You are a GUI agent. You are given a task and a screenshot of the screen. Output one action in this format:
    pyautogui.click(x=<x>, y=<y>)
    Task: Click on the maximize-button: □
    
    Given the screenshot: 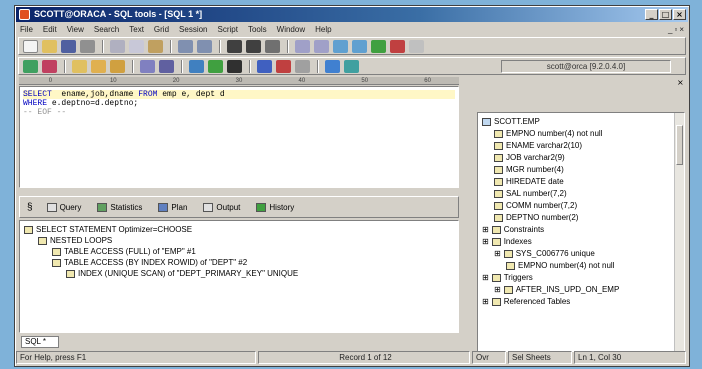 What is the action you would take?
    pyautogui.click(x=665, y=14)
    